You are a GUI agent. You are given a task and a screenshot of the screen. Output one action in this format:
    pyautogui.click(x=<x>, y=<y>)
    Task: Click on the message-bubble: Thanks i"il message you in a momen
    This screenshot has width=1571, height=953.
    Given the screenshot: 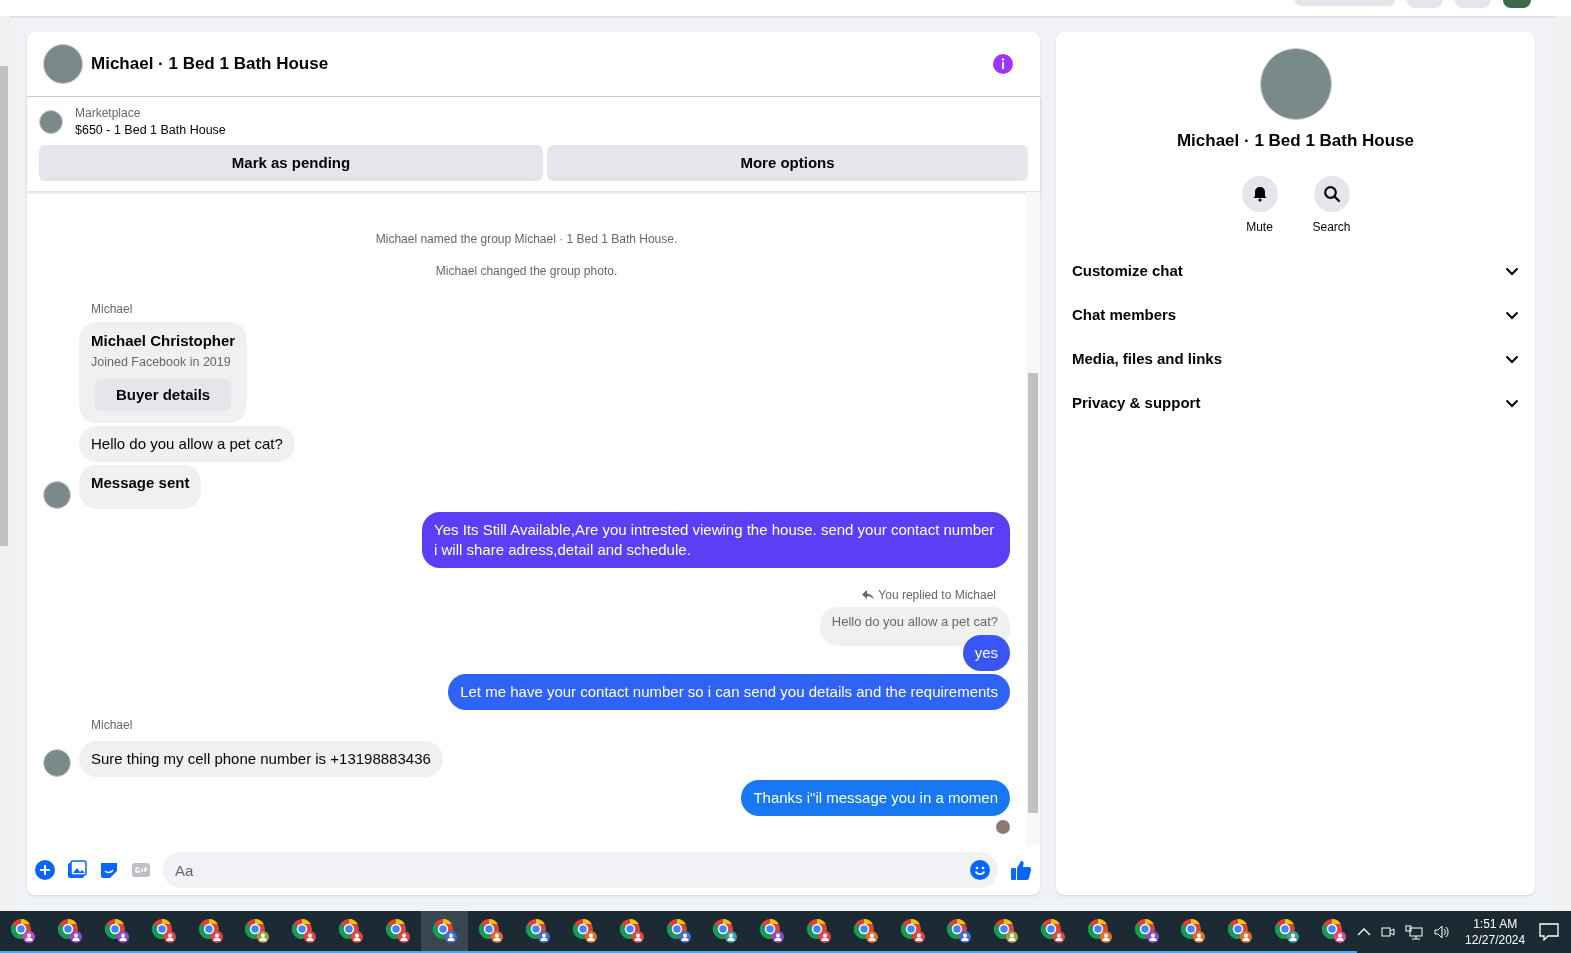 What is the action you would take?
    pyautogui.click(x=875, y=797)
    